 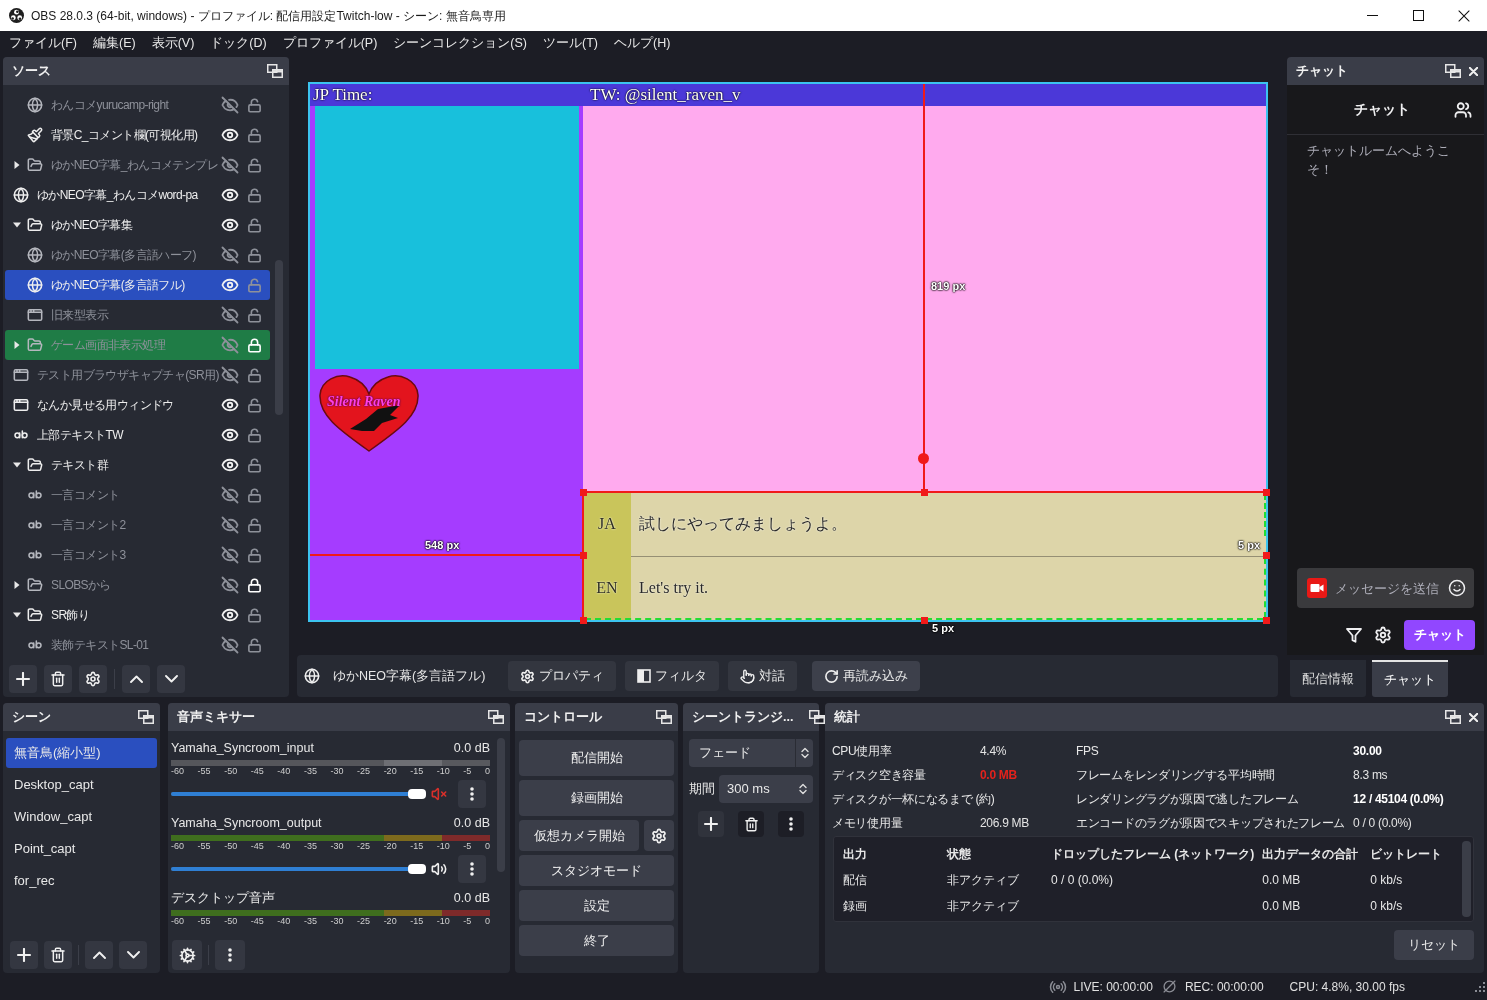 I want to click on rotation-handle, so click(x=923, y=458).